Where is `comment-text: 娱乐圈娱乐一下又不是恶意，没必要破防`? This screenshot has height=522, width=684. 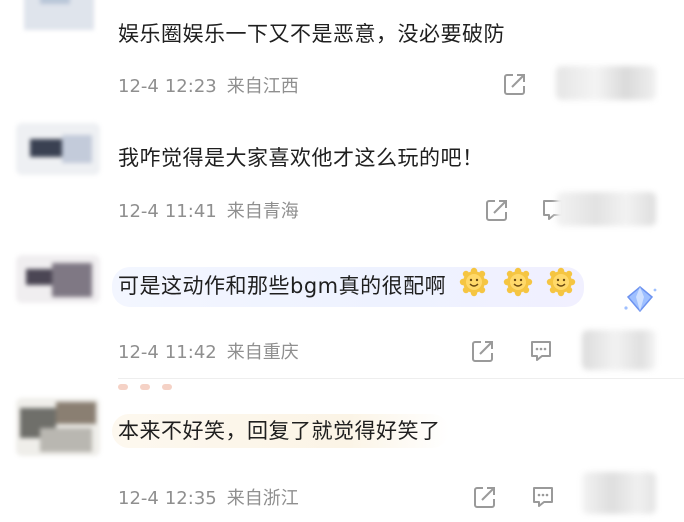 comment-text: 娱乐圈娱乐一下又不是恶意，没必要破防 is located at coordinates (311, 34).